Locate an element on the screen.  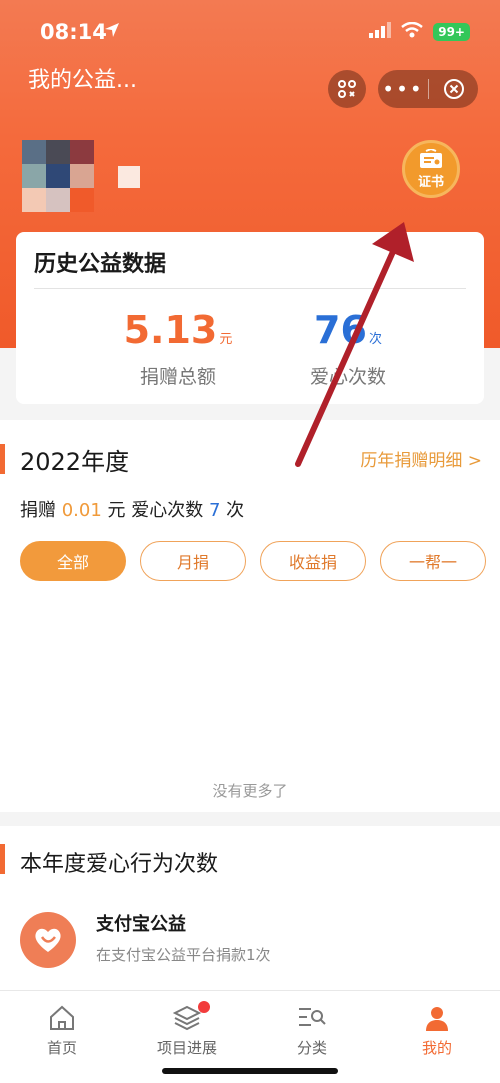
year-amount: 0.01 is located at coordinates (81, 510).